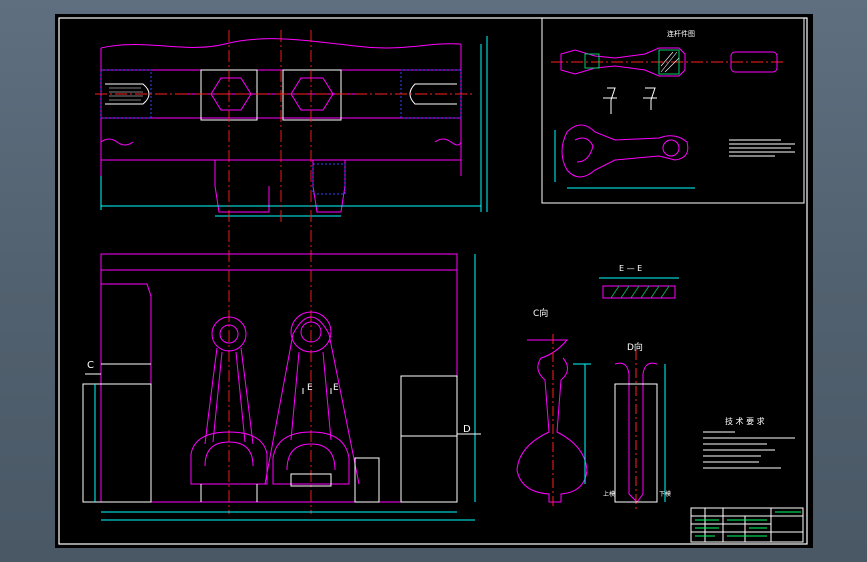 The height and width of the screenshot is (562, 867). I want to click on detail-rod-plan, so click(625, 151).